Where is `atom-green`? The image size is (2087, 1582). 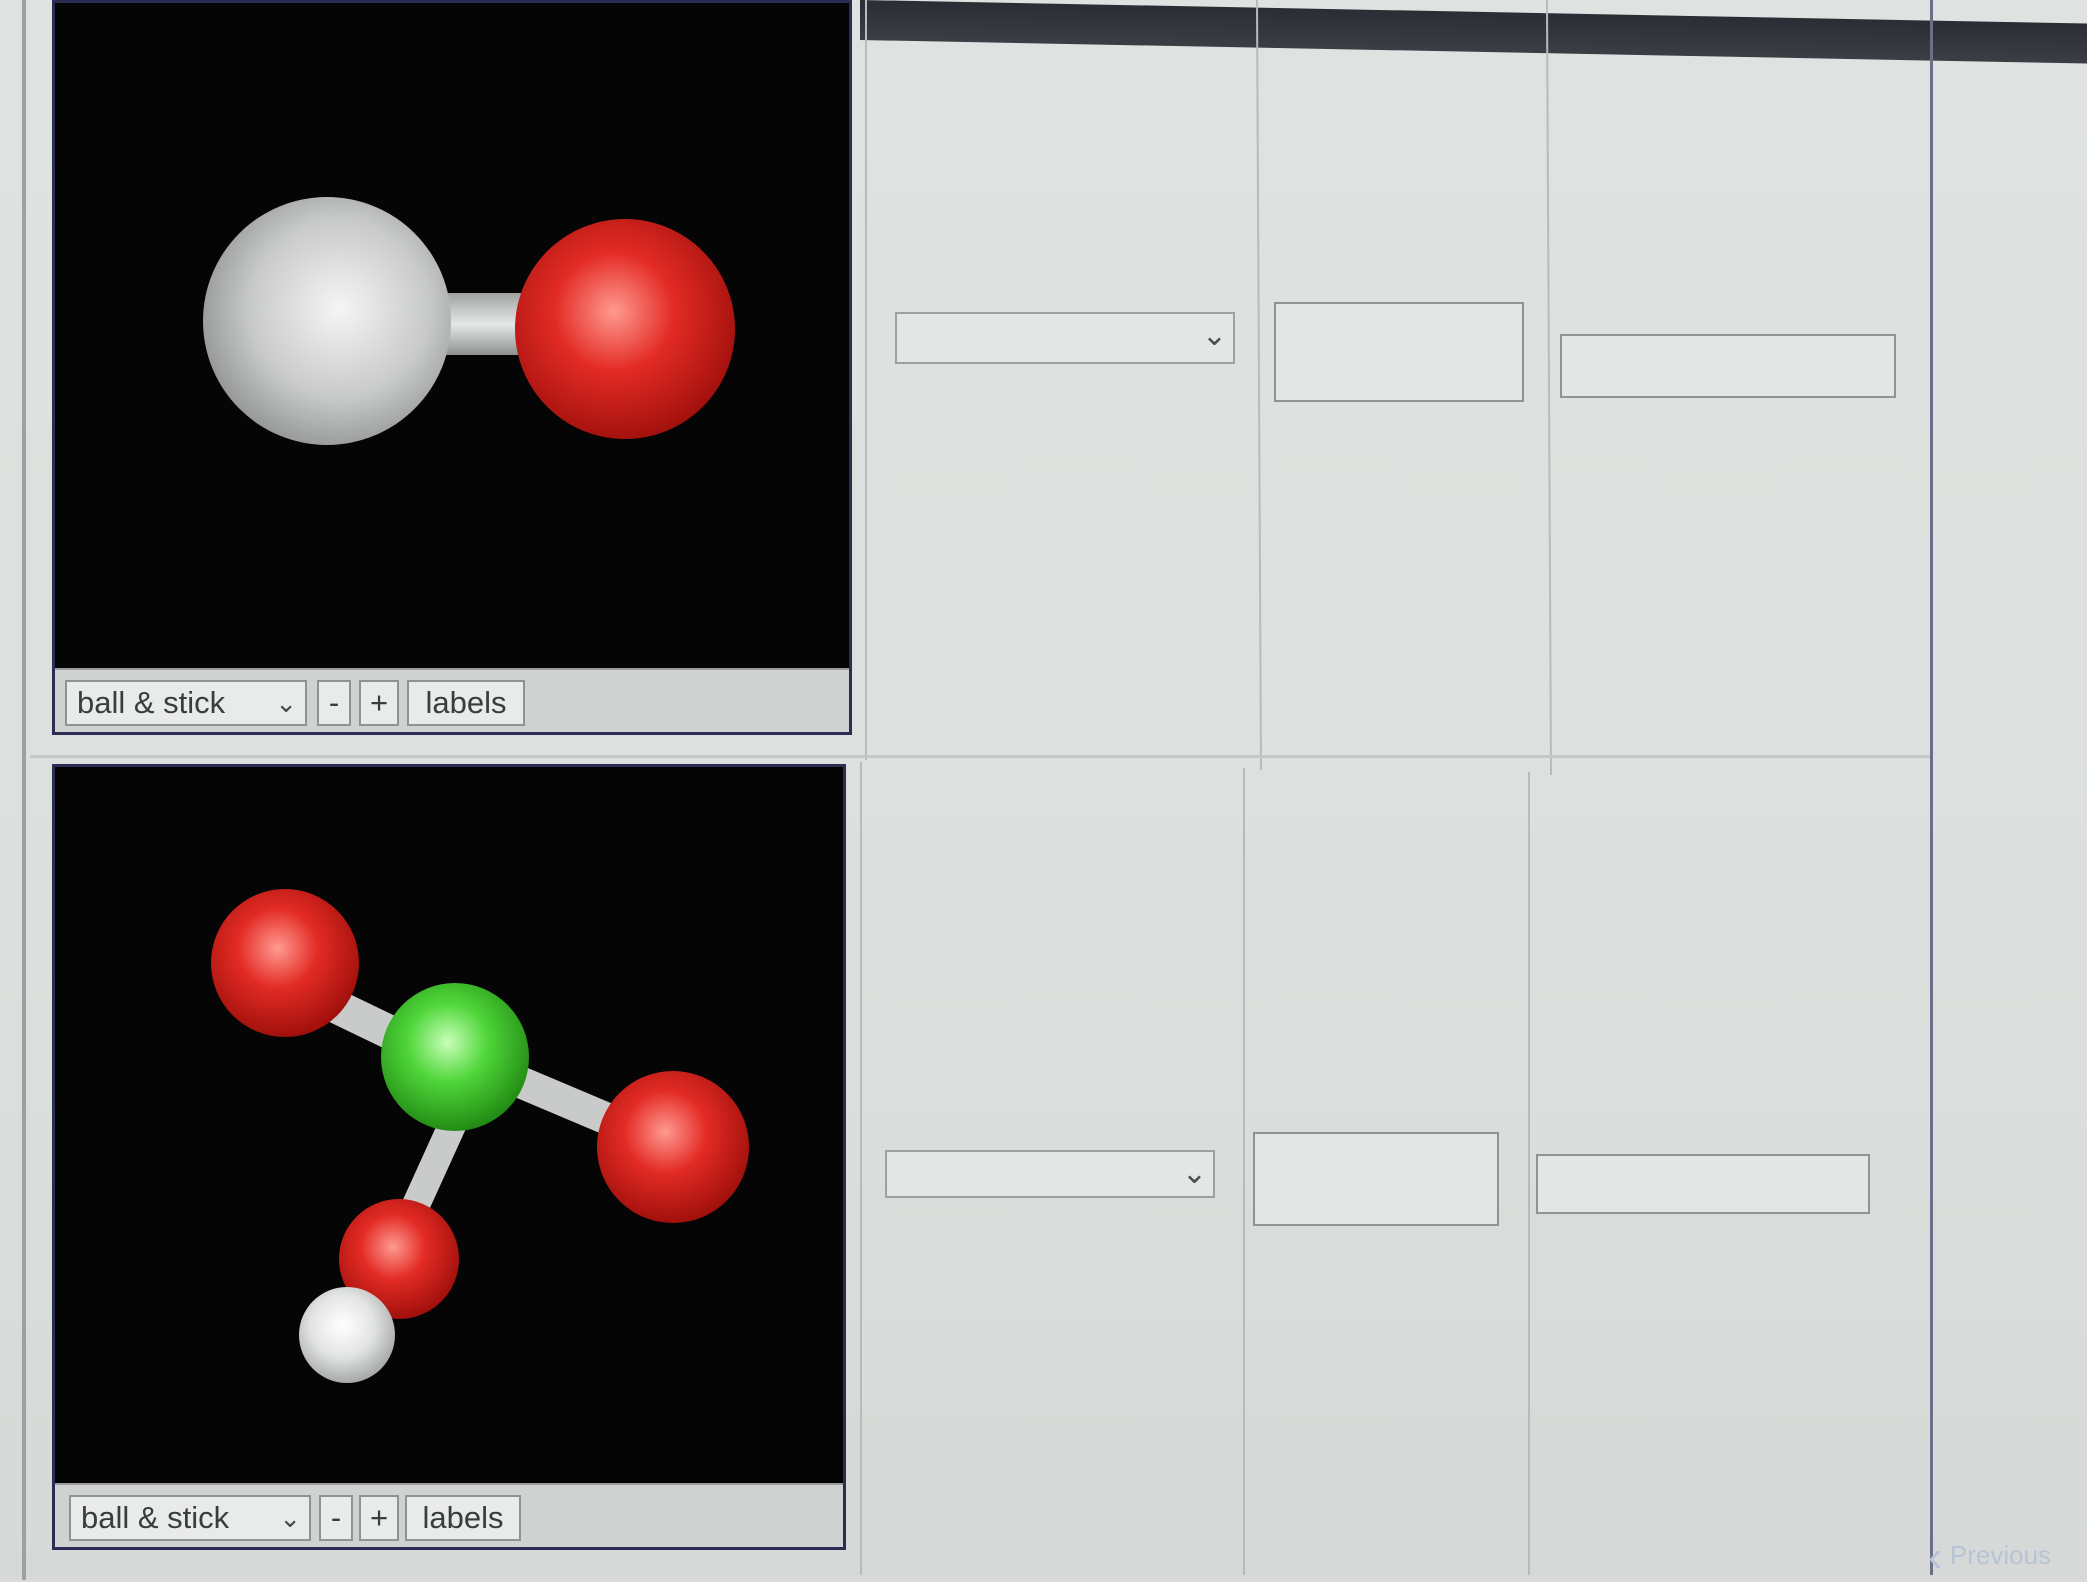
atom-green is located at coordinates (455, 1057).